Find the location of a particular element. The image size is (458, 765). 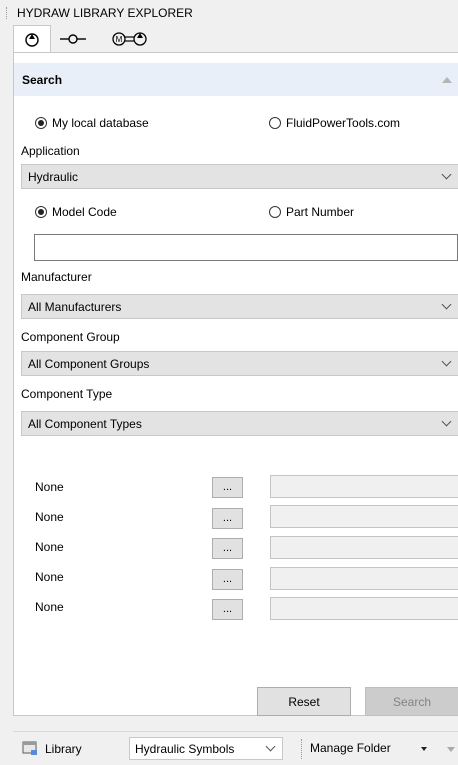

toolbar-separator is located at coordinates (301, 749).